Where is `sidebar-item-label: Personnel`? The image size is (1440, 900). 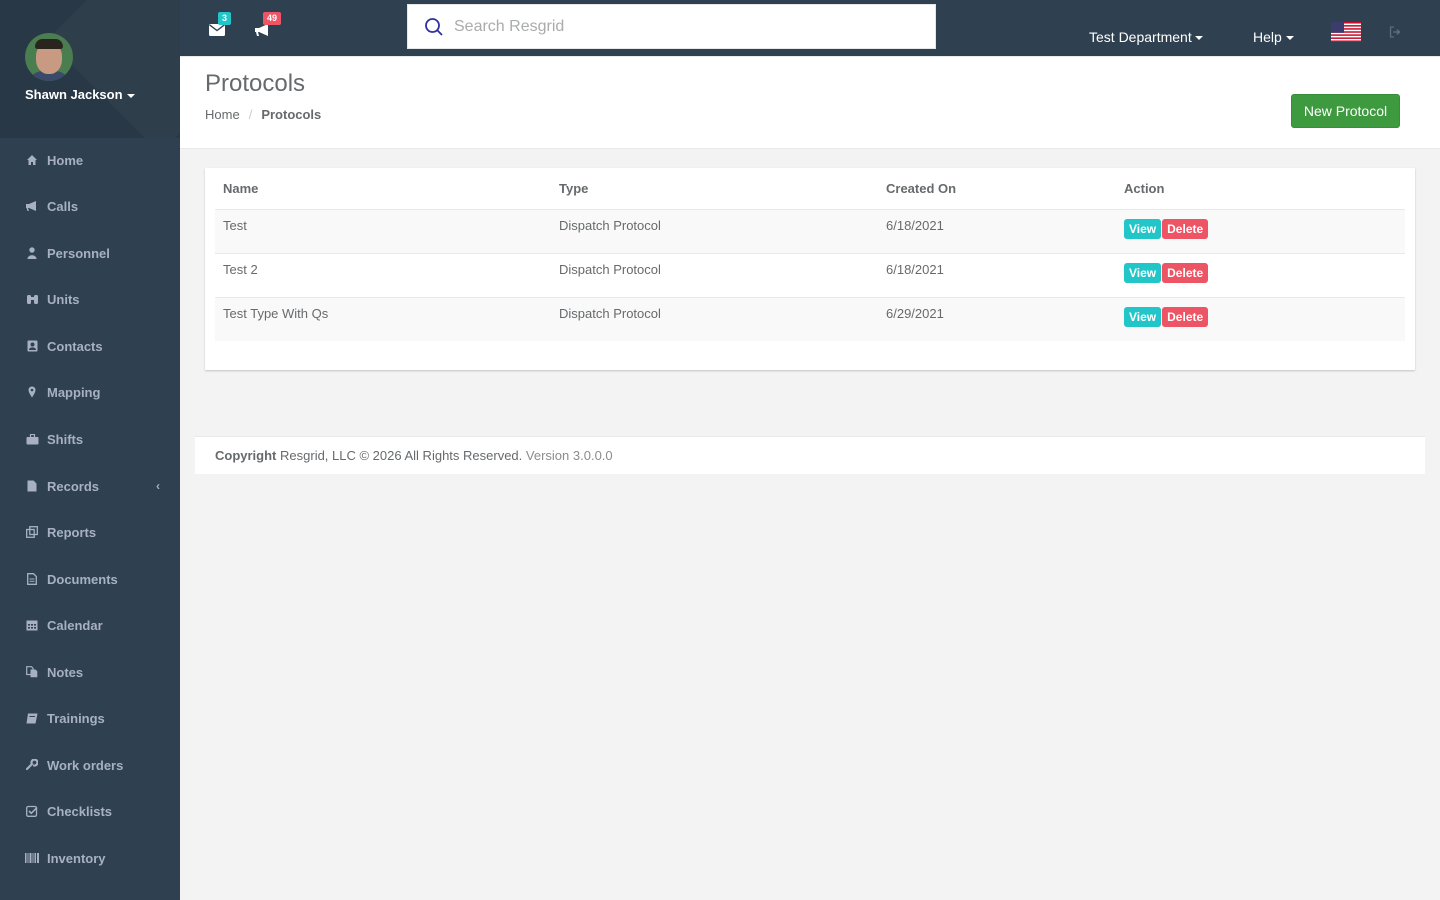 sidebar-item-label: Personnel is located at coordinates (78, 253).